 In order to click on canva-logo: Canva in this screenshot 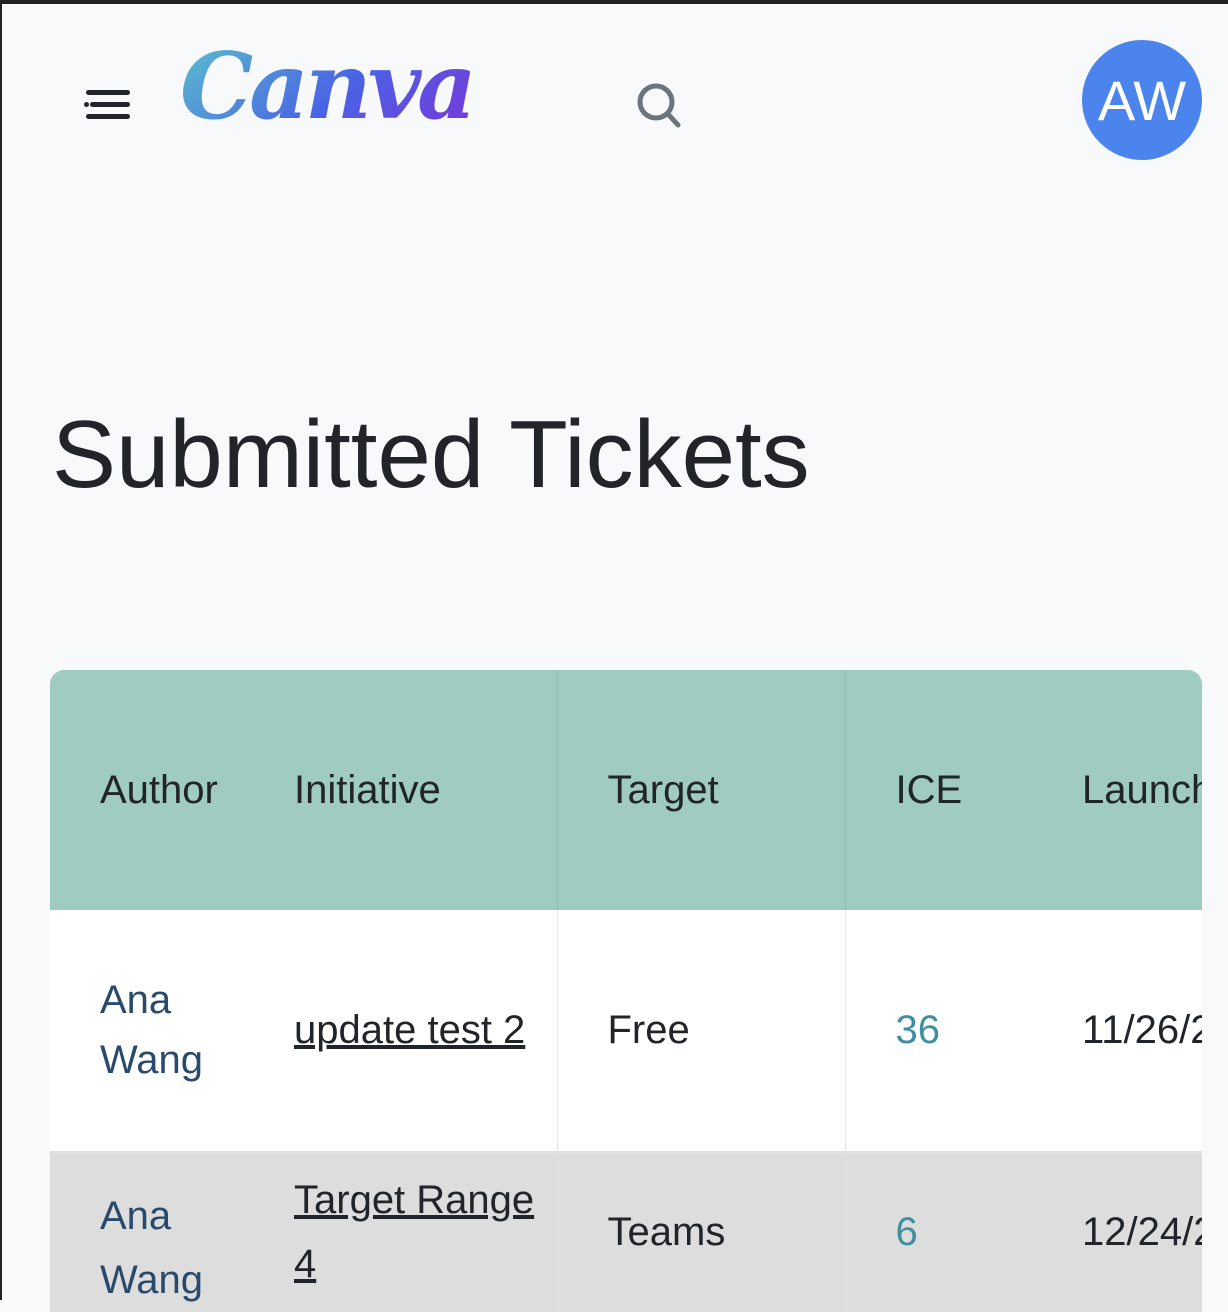, I will do `click(328, 86)`.